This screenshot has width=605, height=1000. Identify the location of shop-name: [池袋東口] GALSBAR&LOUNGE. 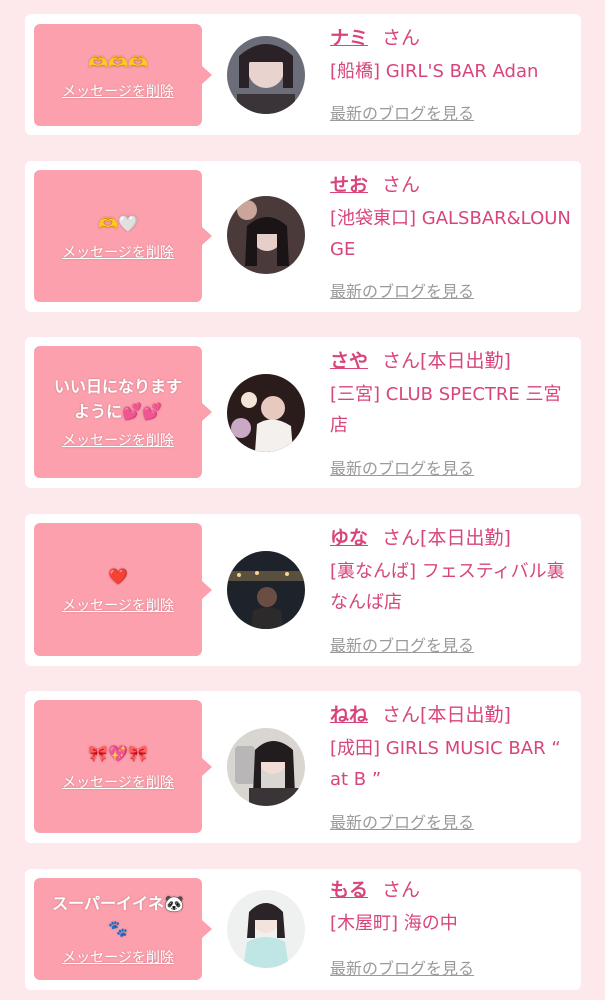
(450, 234).